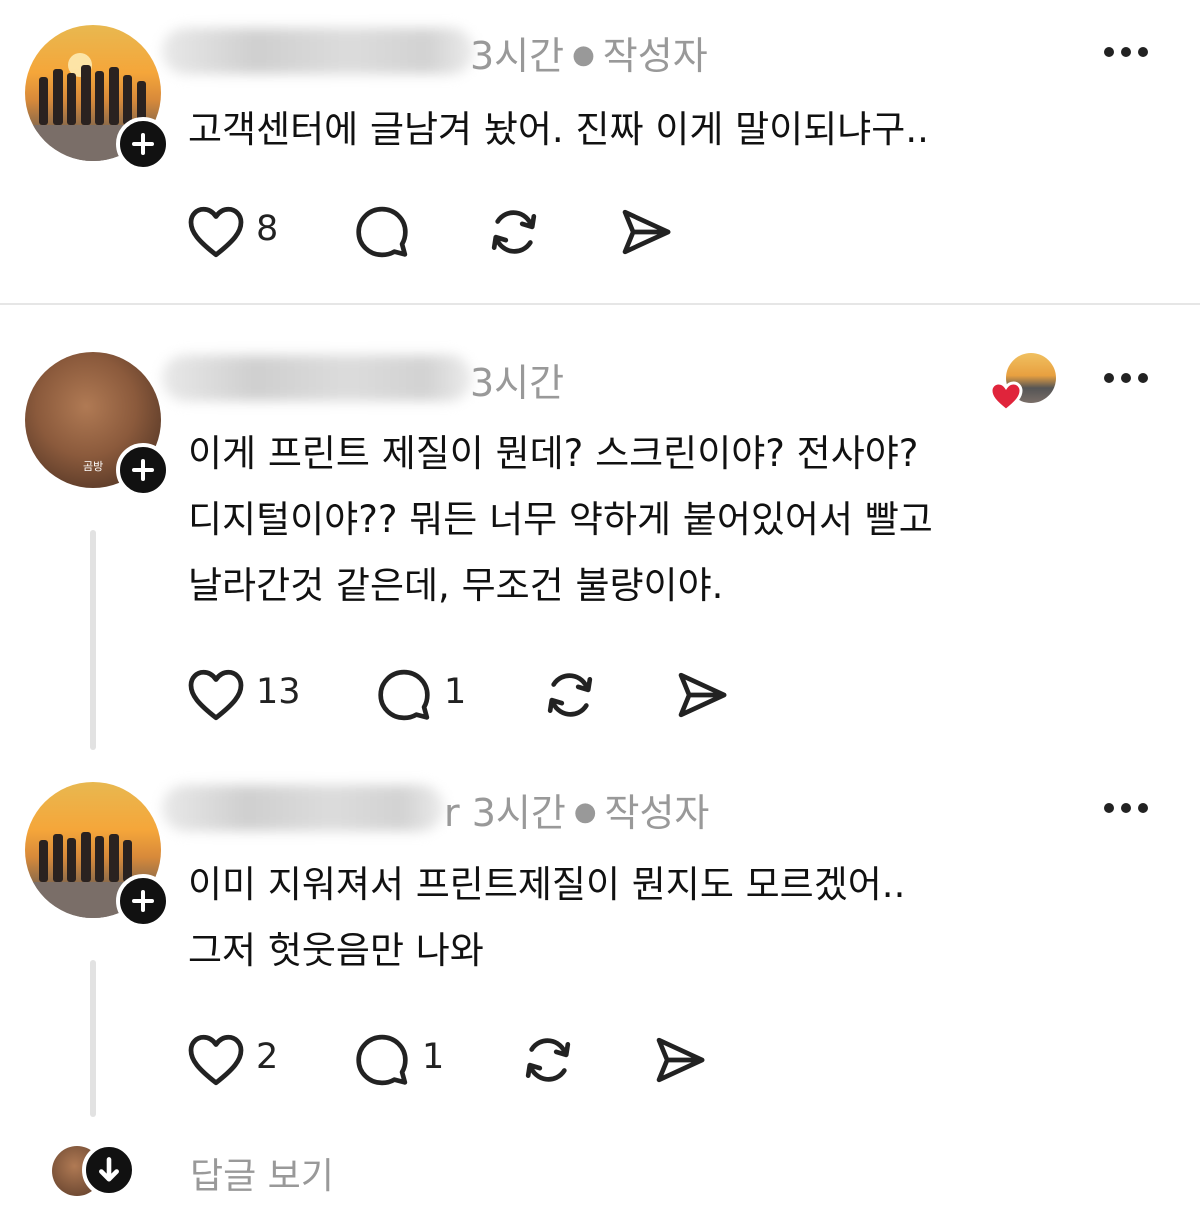 The image size is (1200, 1217). I want to click on view-replies-link: 답글 보기, so click(262, 1173).